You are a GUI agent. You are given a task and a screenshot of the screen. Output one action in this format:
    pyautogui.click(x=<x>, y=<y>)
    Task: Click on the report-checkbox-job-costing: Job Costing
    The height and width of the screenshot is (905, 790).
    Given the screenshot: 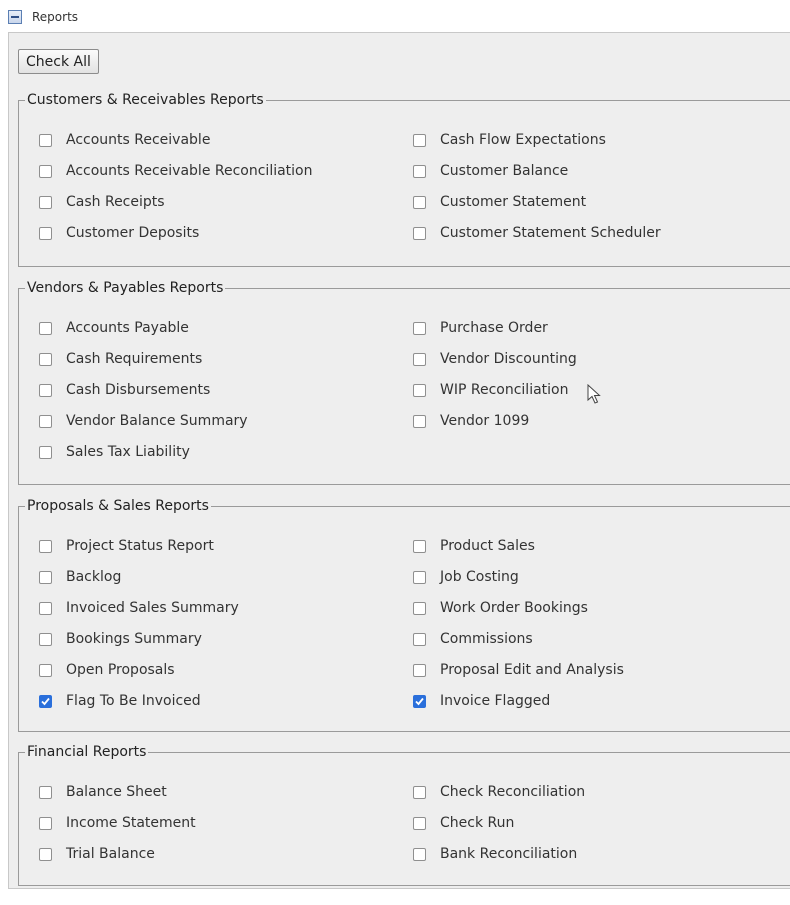 What is the action you would take?
    pyautogui.click(x=466, y=577)
    